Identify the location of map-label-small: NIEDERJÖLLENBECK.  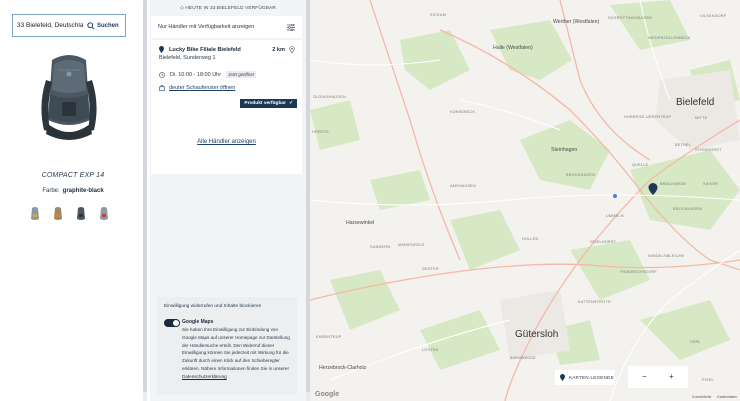
(669, 38).